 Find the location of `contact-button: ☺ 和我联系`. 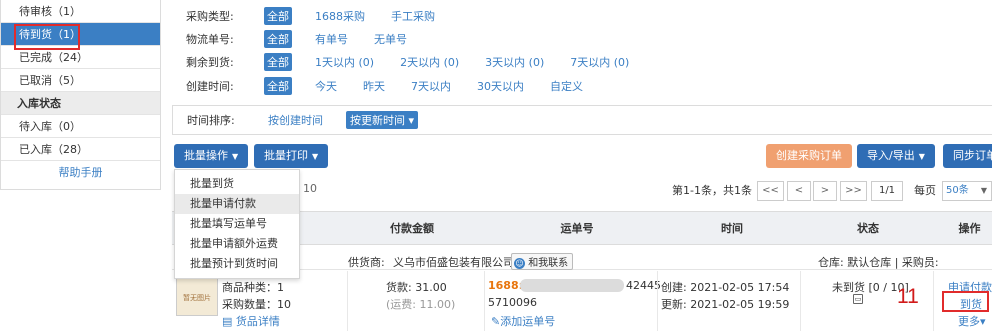

contact-button: ☺ 和我联系 is located at coordinates (542, 261).